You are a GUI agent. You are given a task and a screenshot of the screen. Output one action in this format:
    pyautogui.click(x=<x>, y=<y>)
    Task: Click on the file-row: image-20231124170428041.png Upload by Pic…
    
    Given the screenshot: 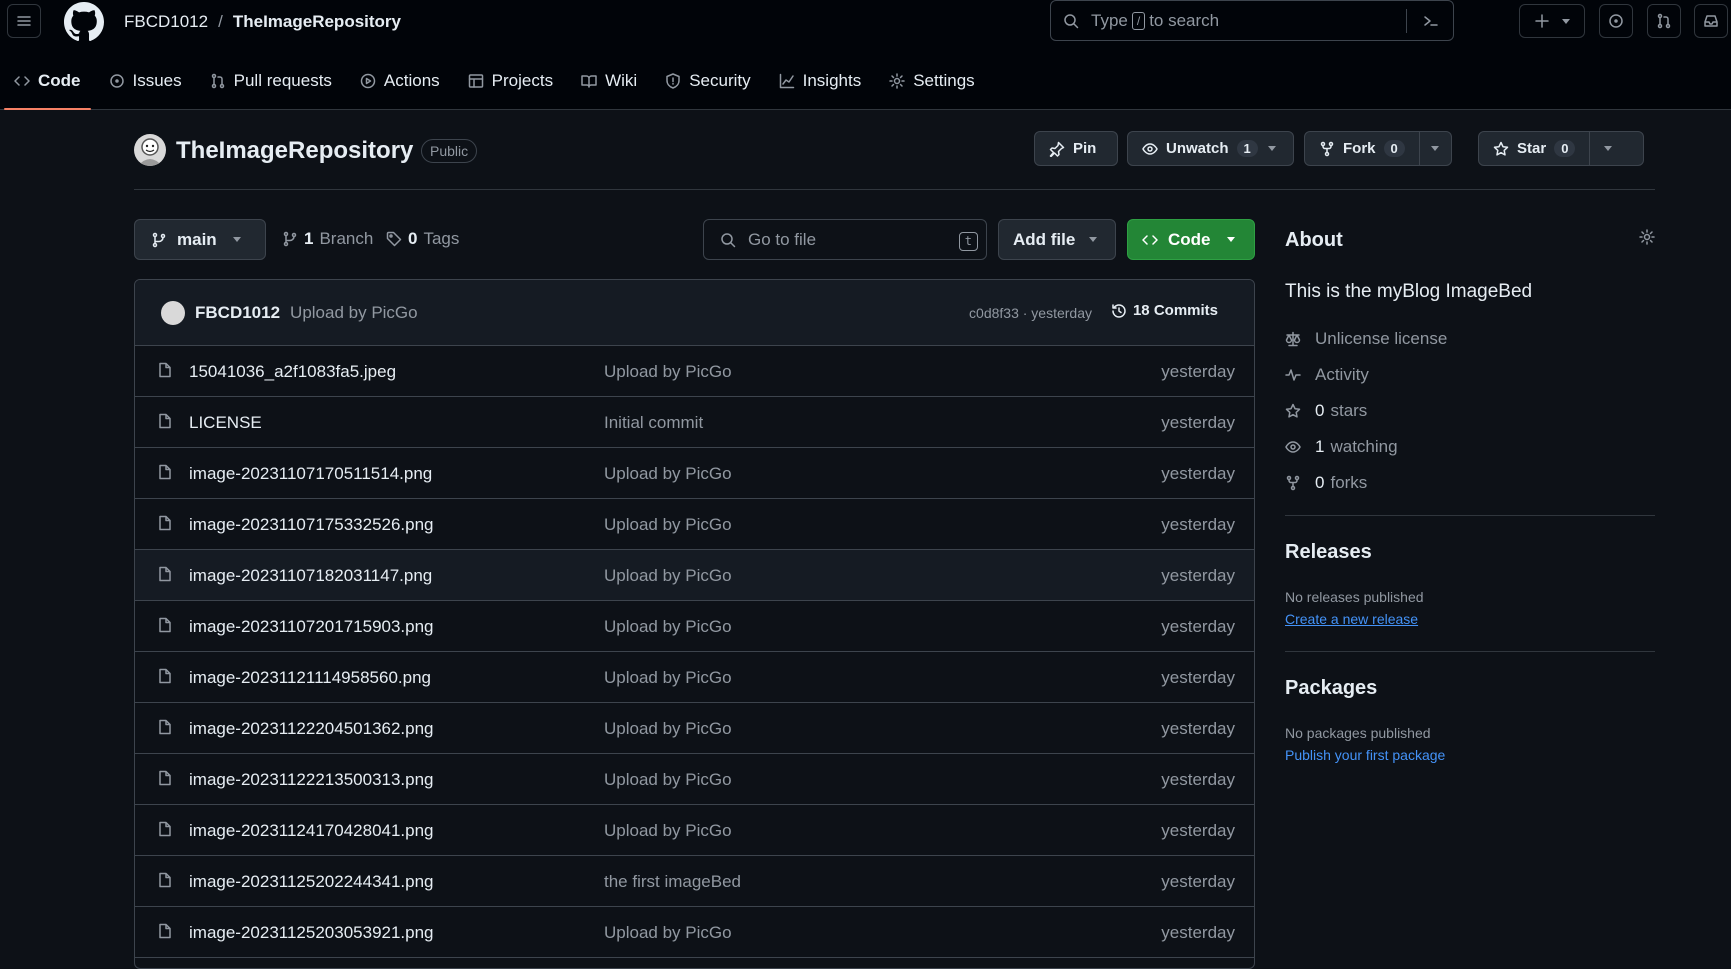 What is the action you would take?
    pyautogui.click(x=694, y=830)
    